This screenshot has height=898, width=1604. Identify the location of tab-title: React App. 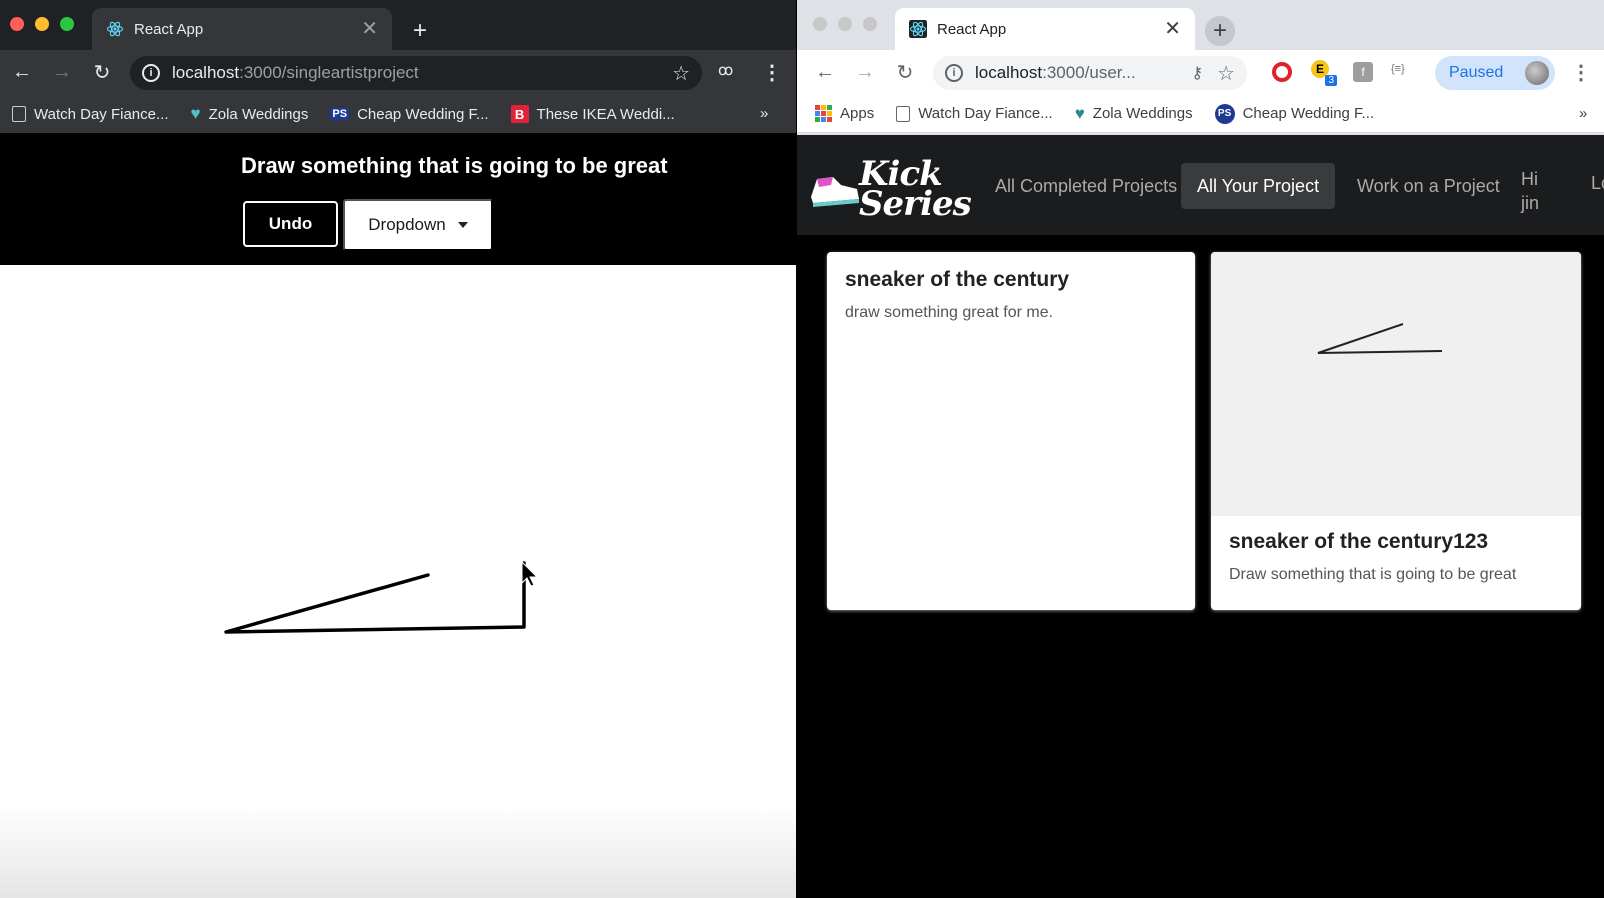
(972, 29).